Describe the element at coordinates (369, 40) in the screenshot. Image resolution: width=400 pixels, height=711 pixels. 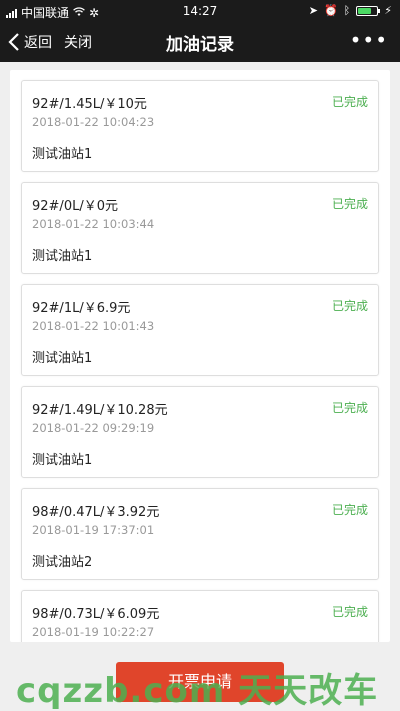
I see `more-menu-button: •••` at that location.